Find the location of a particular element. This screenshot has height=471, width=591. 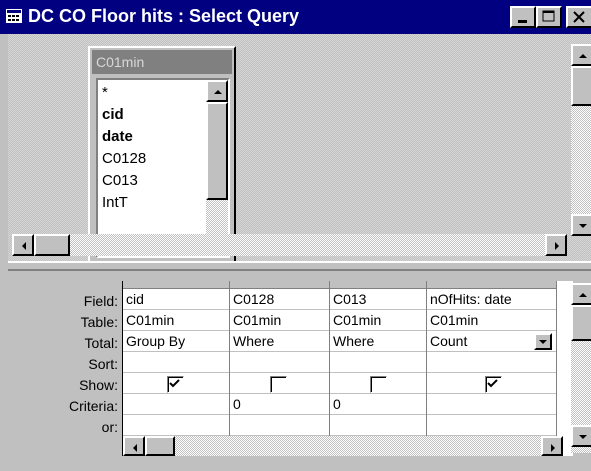

arrow-left-icon is located at coordinates (135, 448).